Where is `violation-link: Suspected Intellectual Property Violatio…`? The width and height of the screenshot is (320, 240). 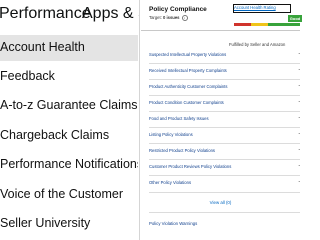
violation-link: Suspected Intellectual Property Violatio… is located at coordinates (187, 54).